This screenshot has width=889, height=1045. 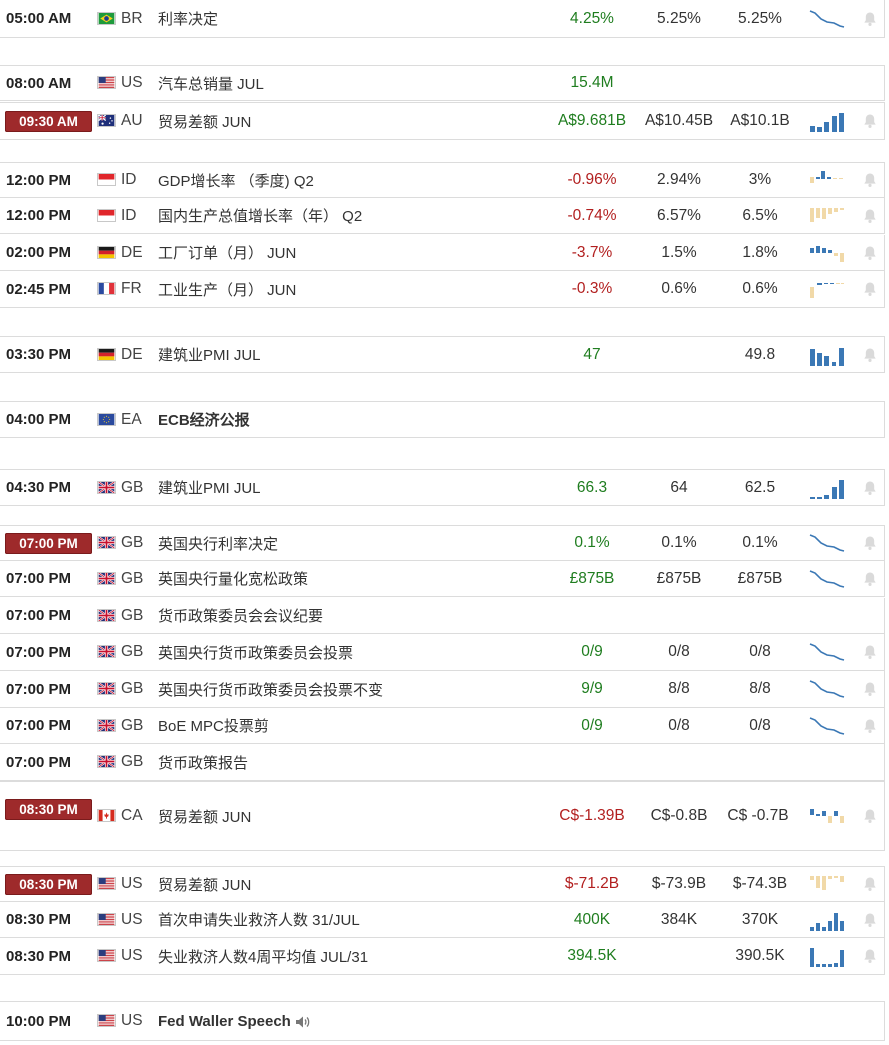 I want to click on event-name: 利率决定, so click(x=188, y=18).